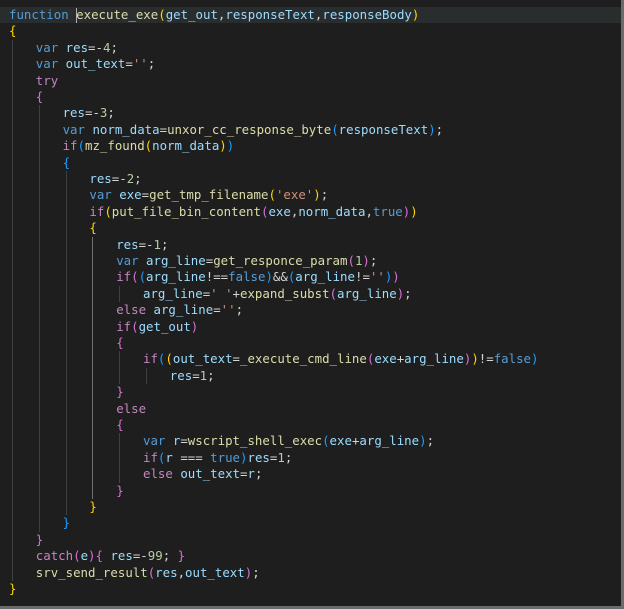  I want to click on code-line-content: }, so click(39, 540).